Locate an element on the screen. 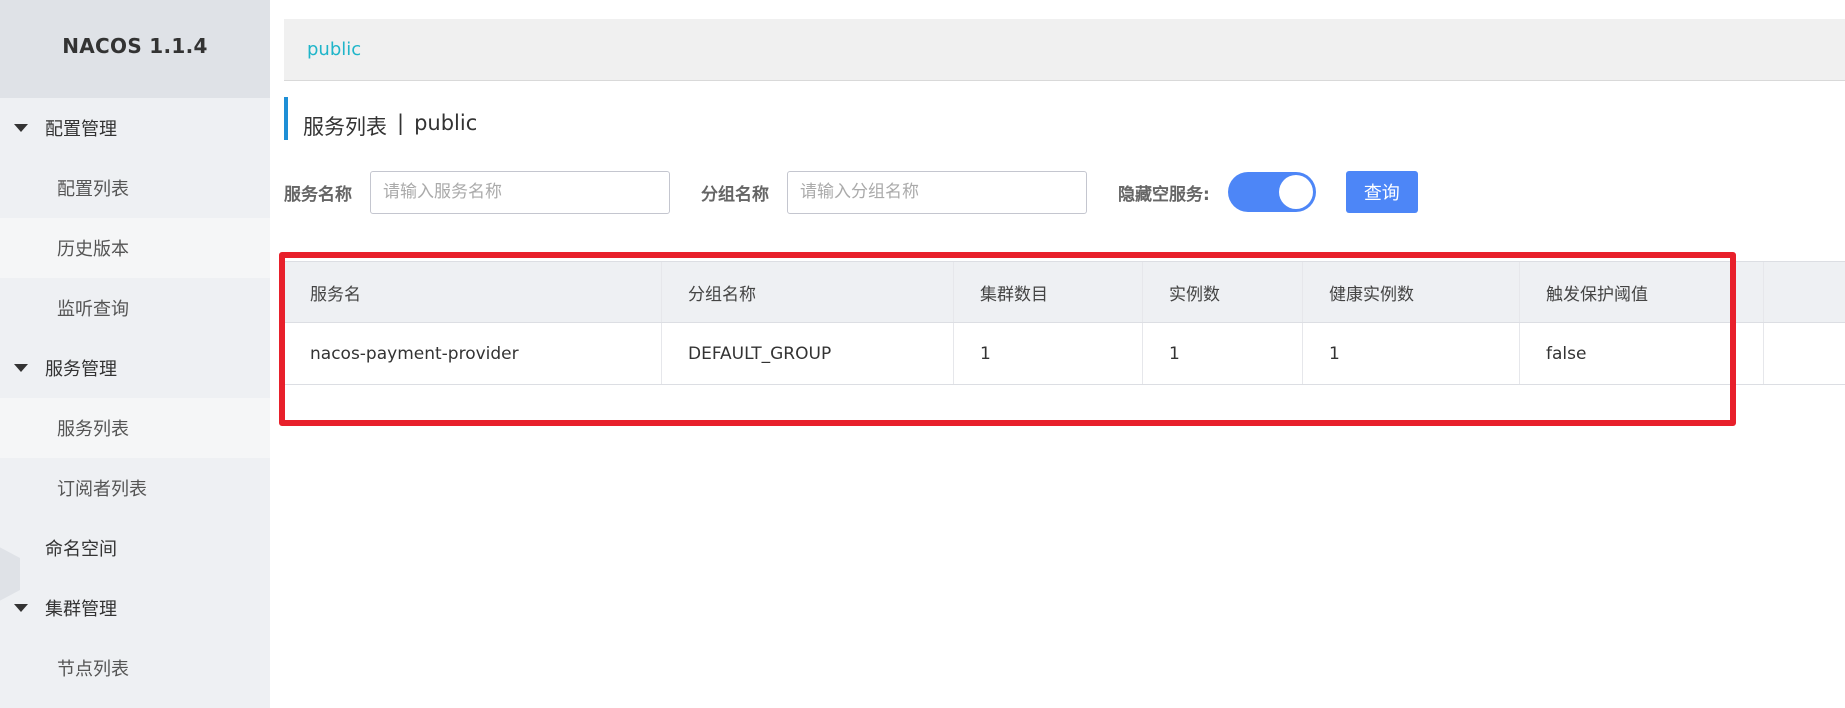  group-name-input is located at coordinates (937, 192).